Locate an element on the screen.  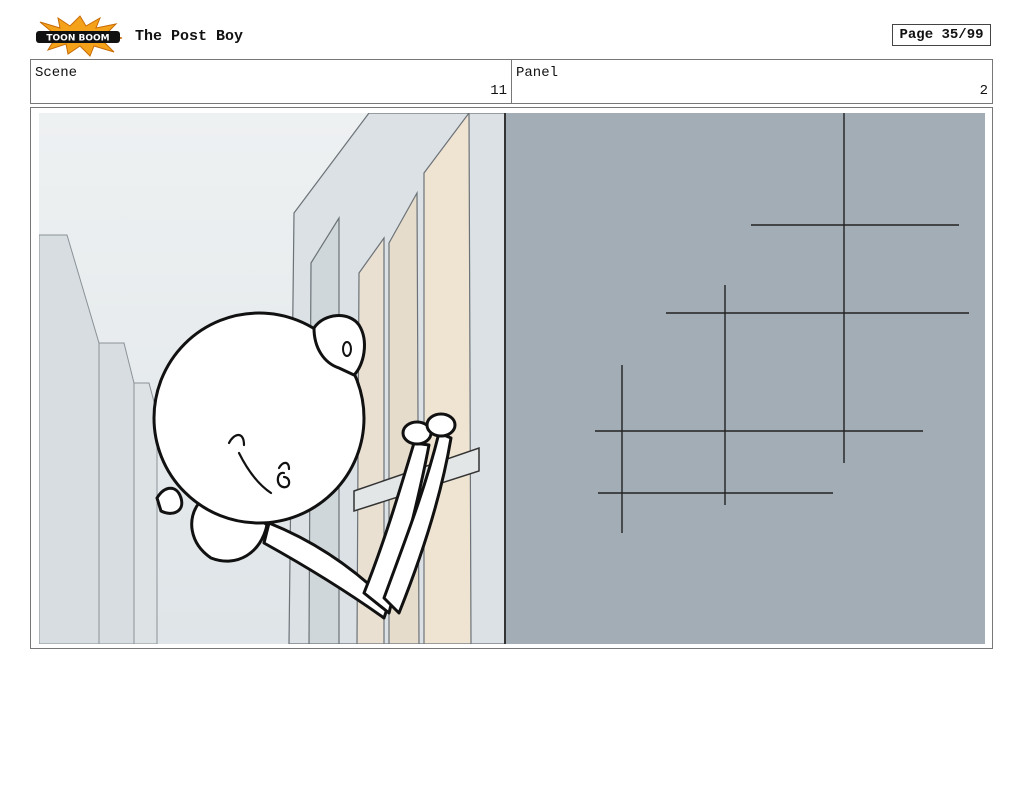
document-title: The Post Boy is located at coordinates (189, 36).